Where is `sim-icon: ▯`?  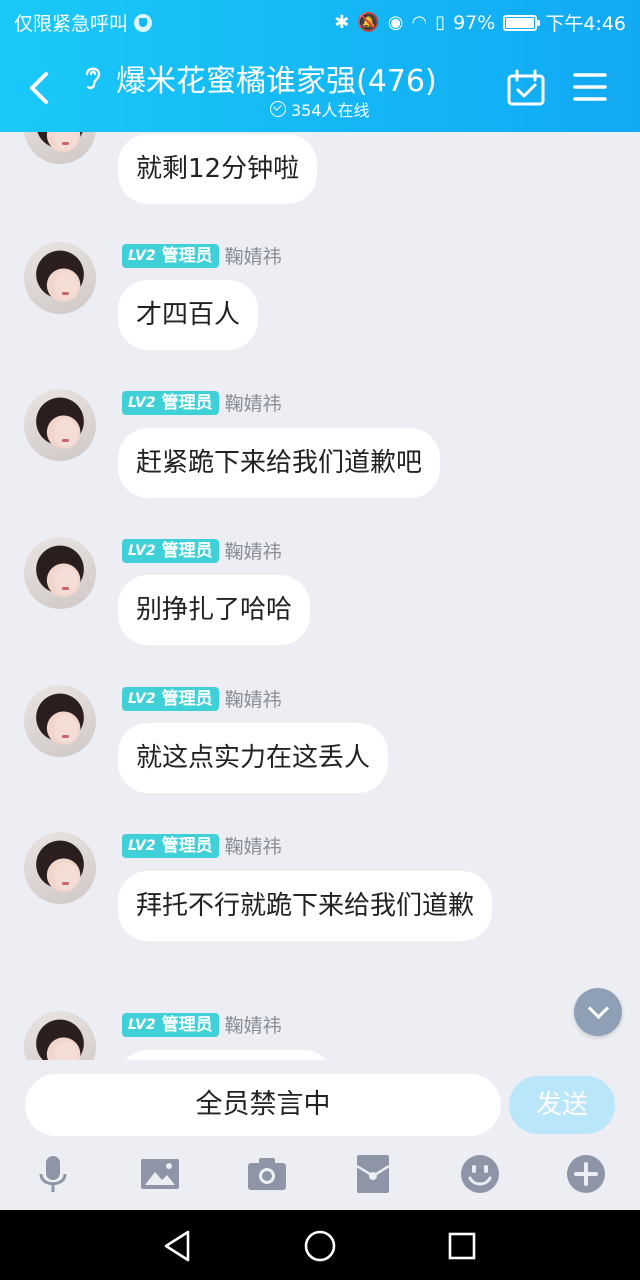 sim-icon: ▯ is located at coordinates (440, 22).